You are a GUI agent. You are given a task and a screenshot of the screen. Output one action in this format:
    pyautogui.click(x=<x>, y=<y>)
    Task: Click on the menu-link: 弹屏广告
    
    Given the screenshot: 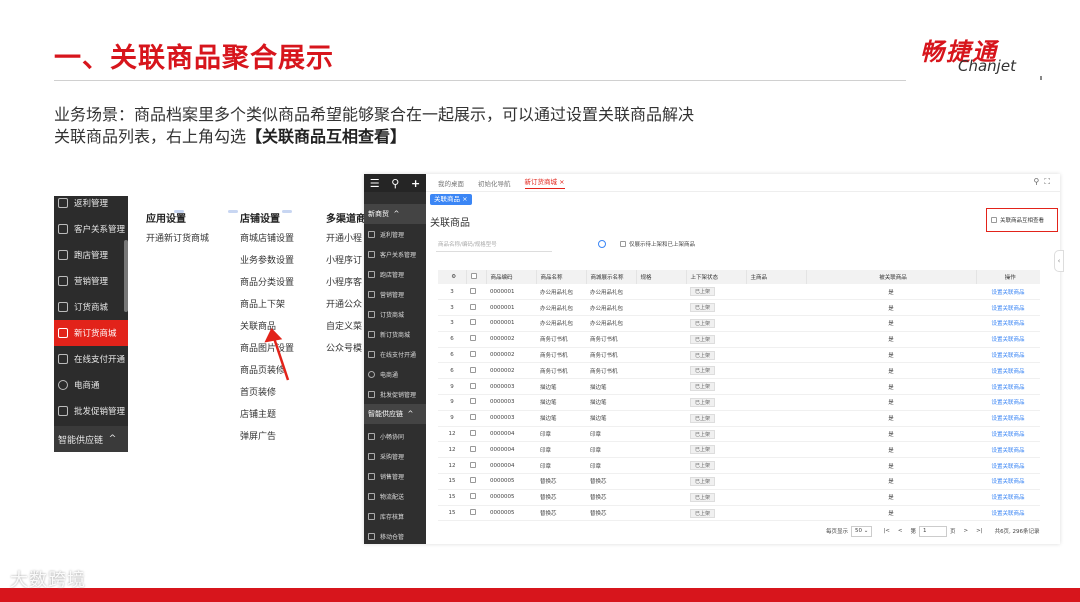 What is the action you would take?
    pyautogui.click(x=267, y=441)
    